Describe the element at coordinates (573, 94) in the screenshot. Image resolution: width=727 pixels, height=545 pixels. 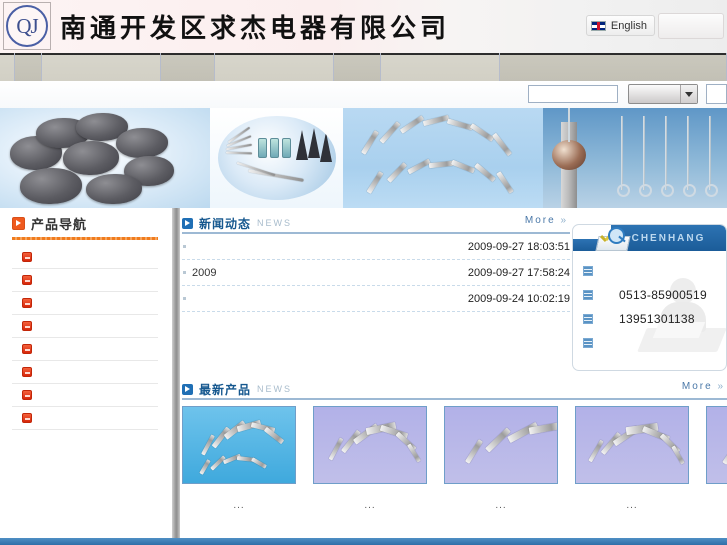
I see `search-input` at that location.